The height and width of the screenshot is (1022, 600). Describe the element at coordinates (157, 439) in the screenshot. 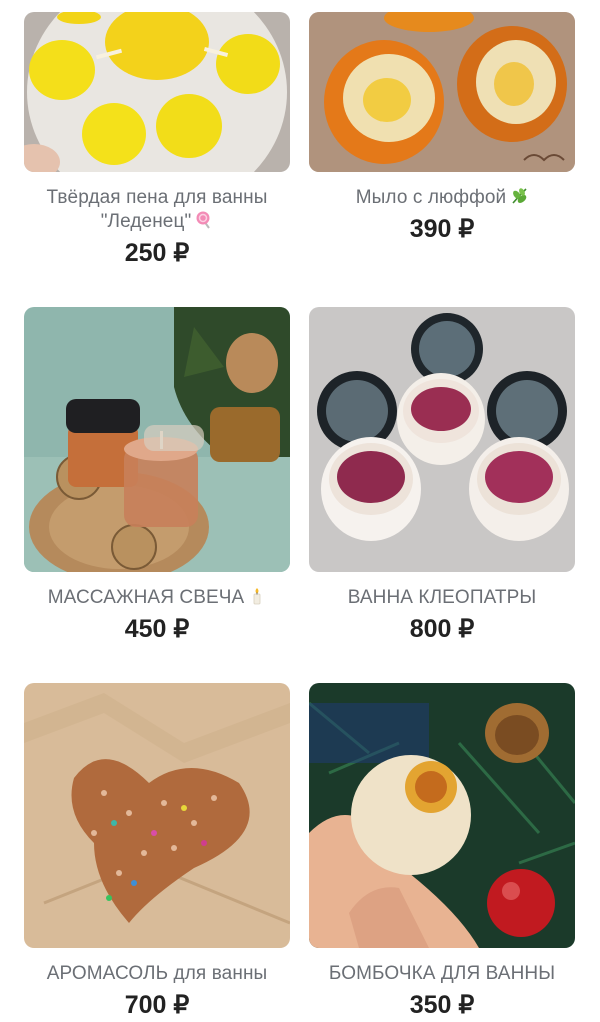

I see `product-image-massage-candle` at that location.